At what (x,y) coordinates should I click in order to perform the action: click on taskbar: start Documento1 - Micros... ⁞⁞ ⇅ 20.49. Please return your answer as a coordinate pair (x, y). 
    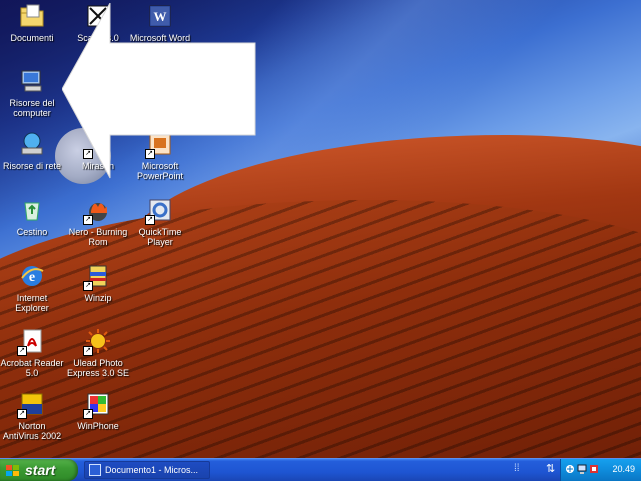
    Looking at the image, I should click on (320, 469).